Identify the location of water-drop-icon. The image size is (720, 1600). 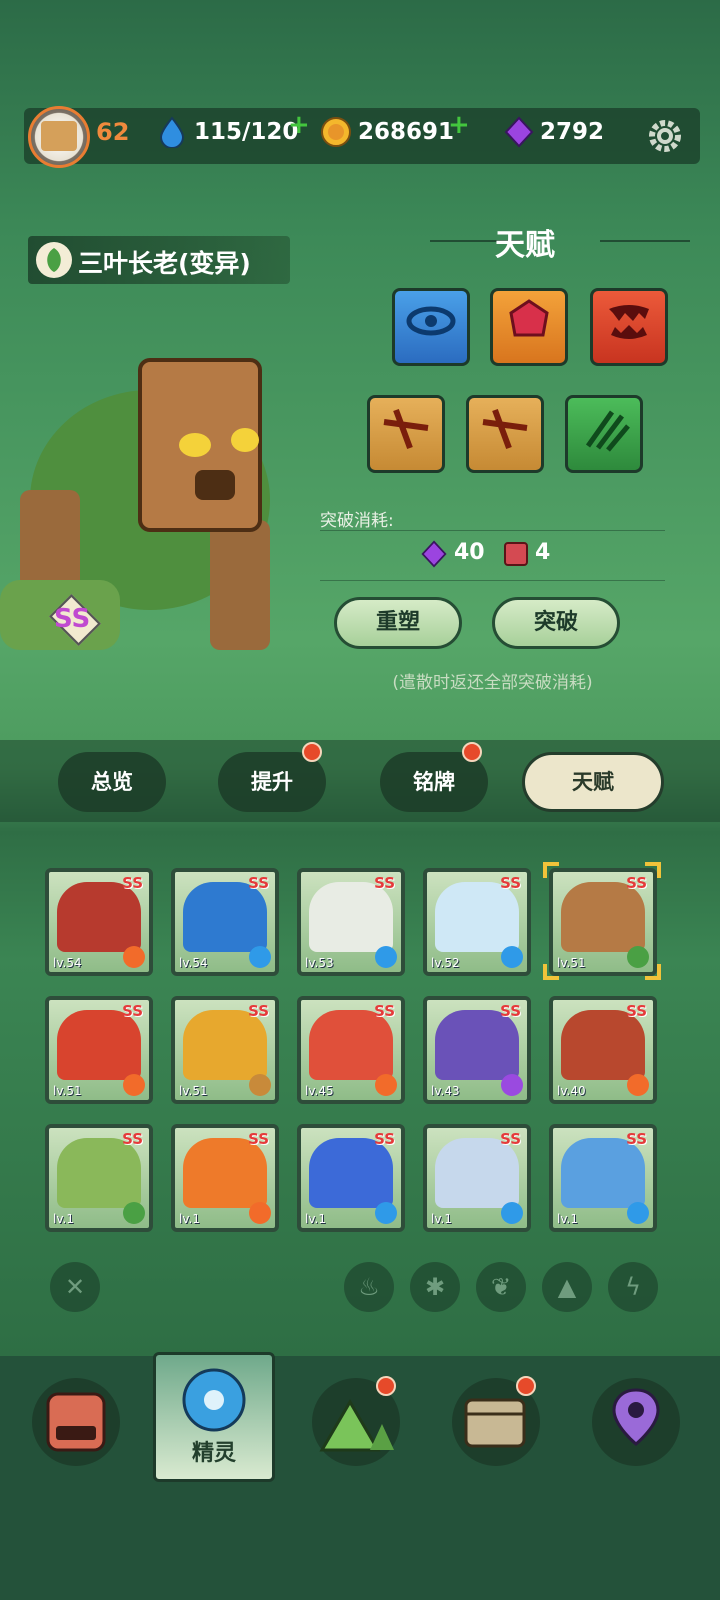
(172, 132).